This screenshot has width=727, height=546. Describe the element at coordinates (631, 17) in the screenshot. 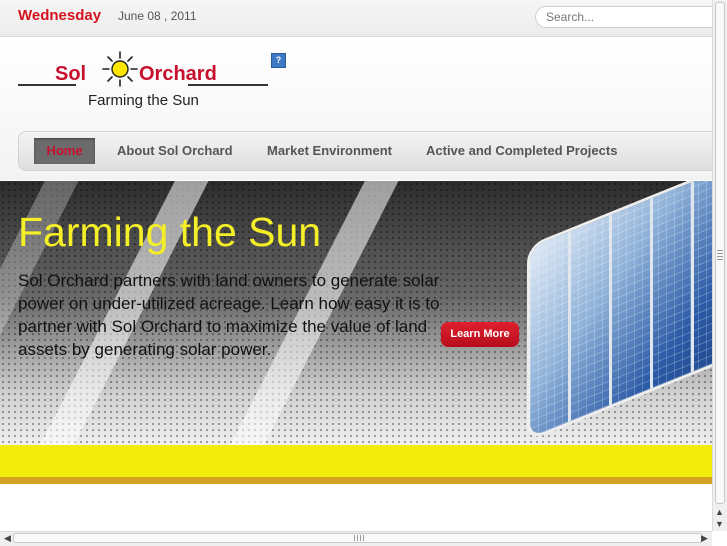

I see `search-input` at that location.